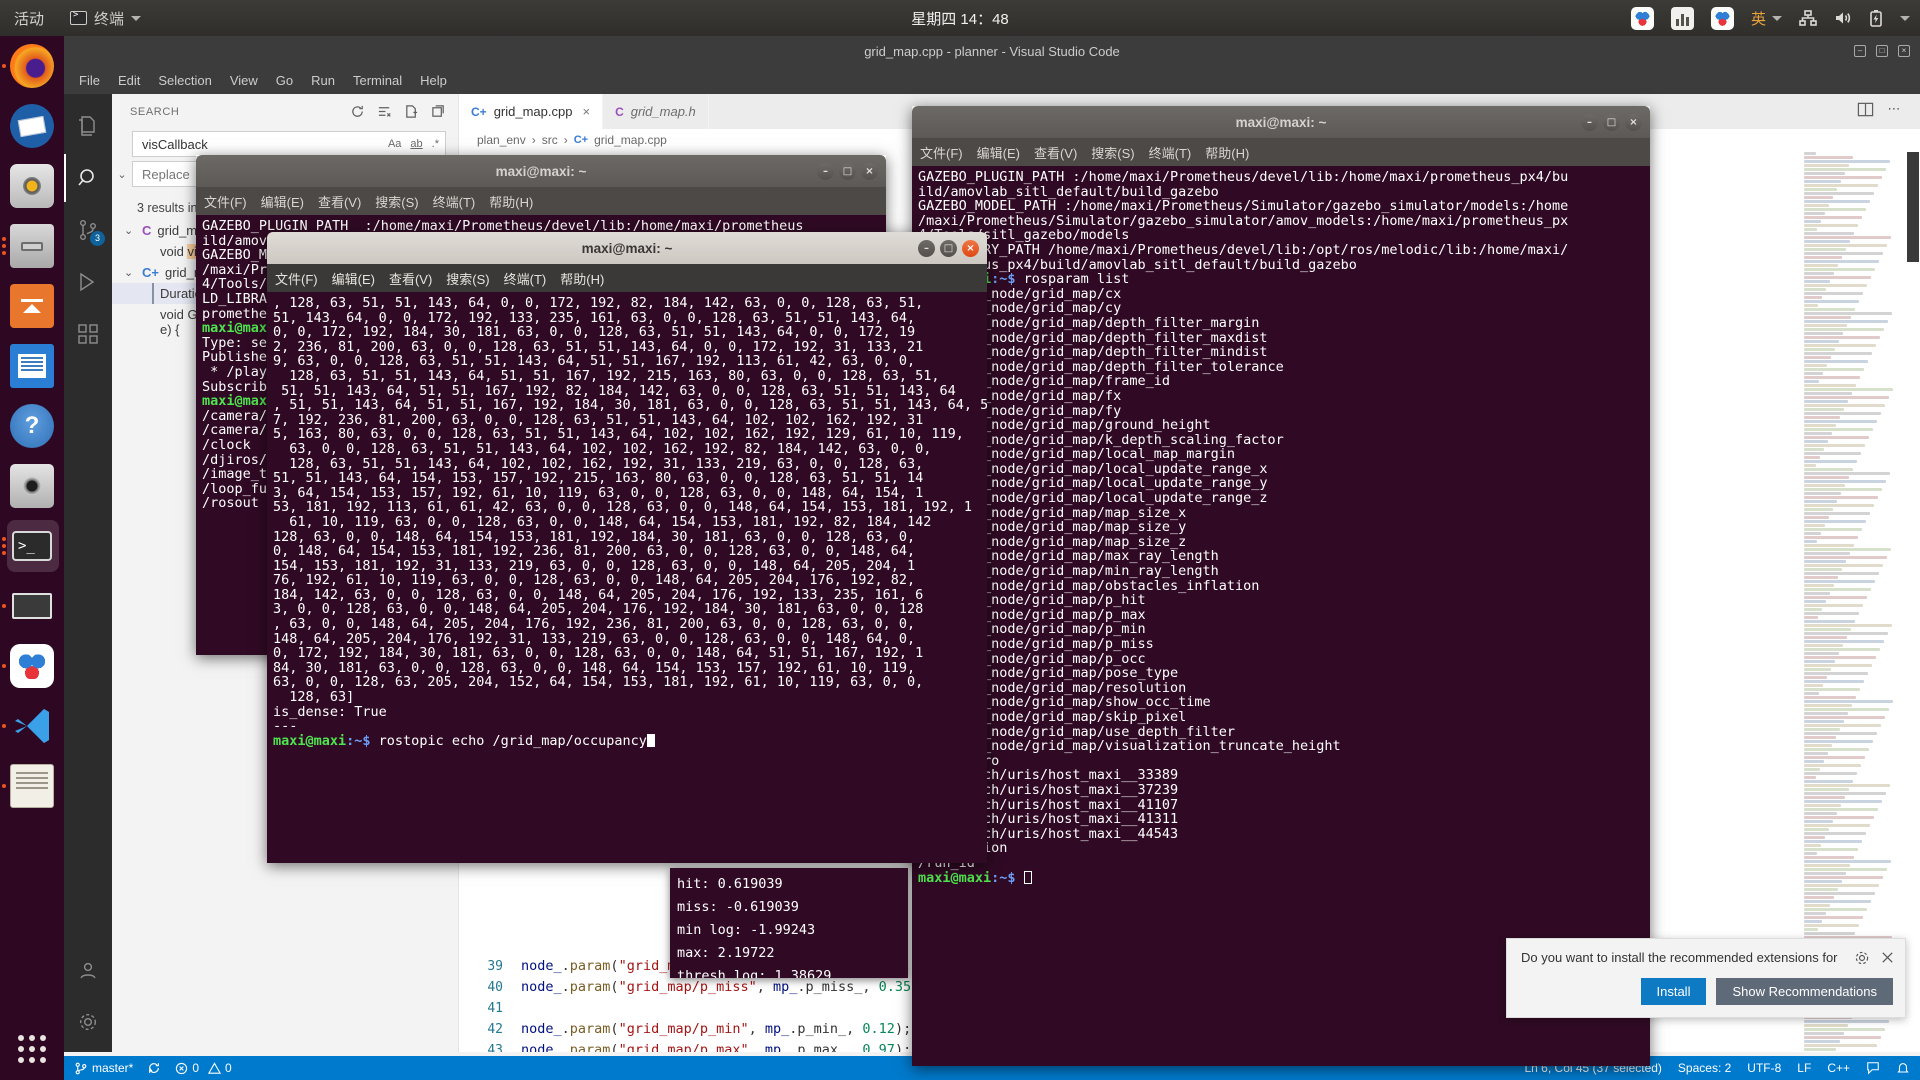 This screenshot has height=1080, width=1920. Describe the element at coordinates (103, 1068) in the screenshot. I see `status-branch: master*` at that location.